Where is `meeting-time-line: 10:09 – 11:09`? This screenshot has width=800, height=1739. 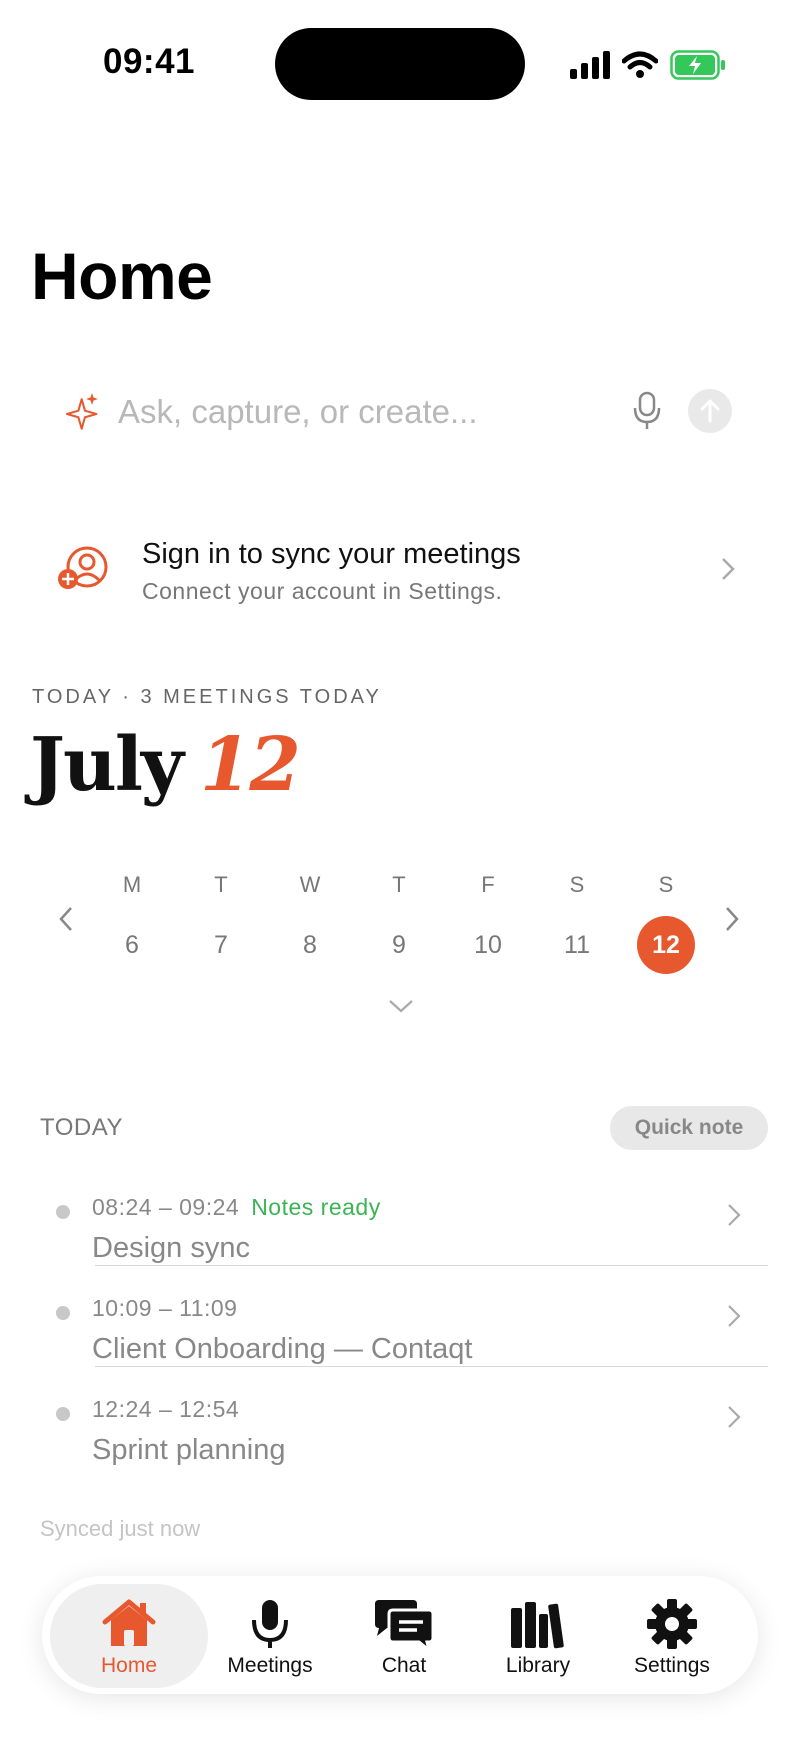
meeting-time-line: 10:09 – 11:09 is located at coordinates (164, 1308).